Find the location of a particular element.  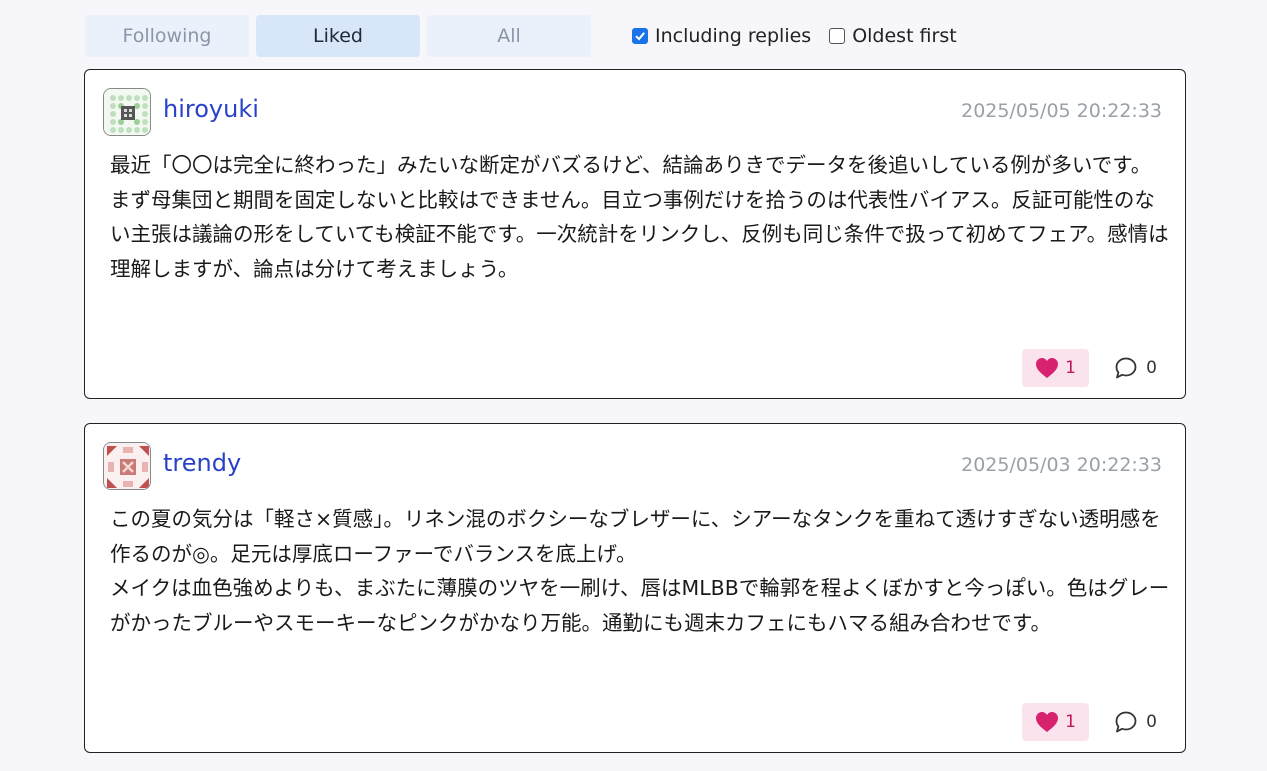

tab-all: All is located at coordinates (509, 36).